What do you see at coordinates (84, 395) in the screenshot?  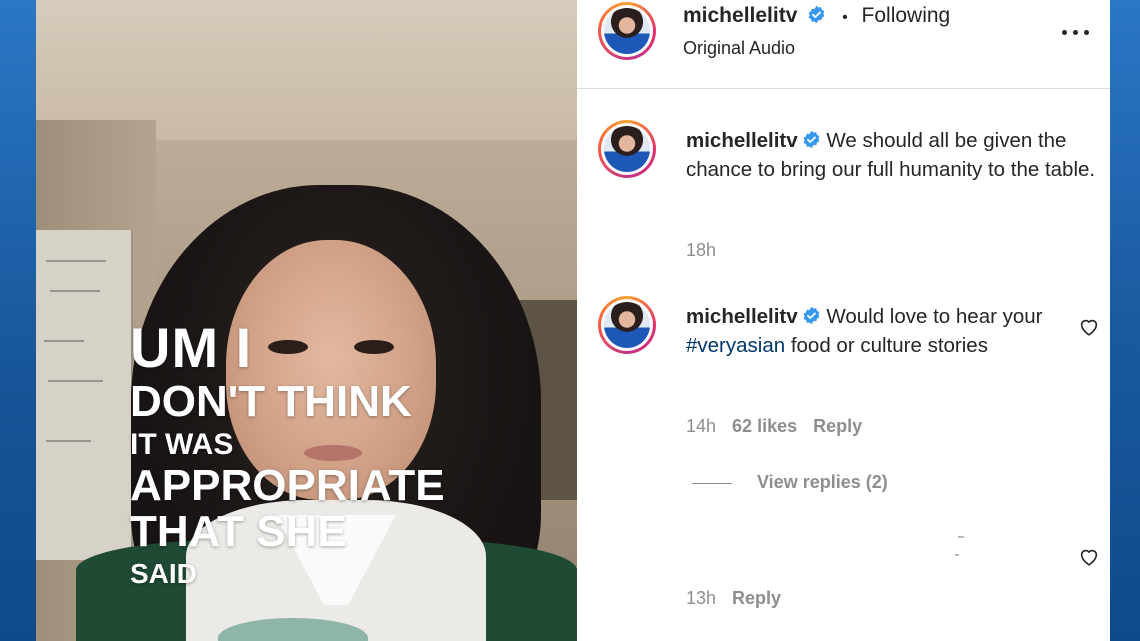 I see `video-whiteboard` at bounding box center [84, 395].